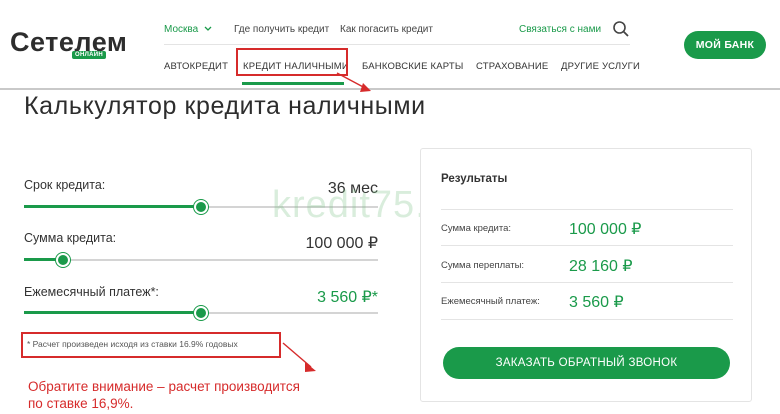  What do you see at coordinates (600, 66) in the screenshot?
I see `nav-item-other-services: ДРУГИЕ УСЛУГИ` at bounding box center [600, 66].